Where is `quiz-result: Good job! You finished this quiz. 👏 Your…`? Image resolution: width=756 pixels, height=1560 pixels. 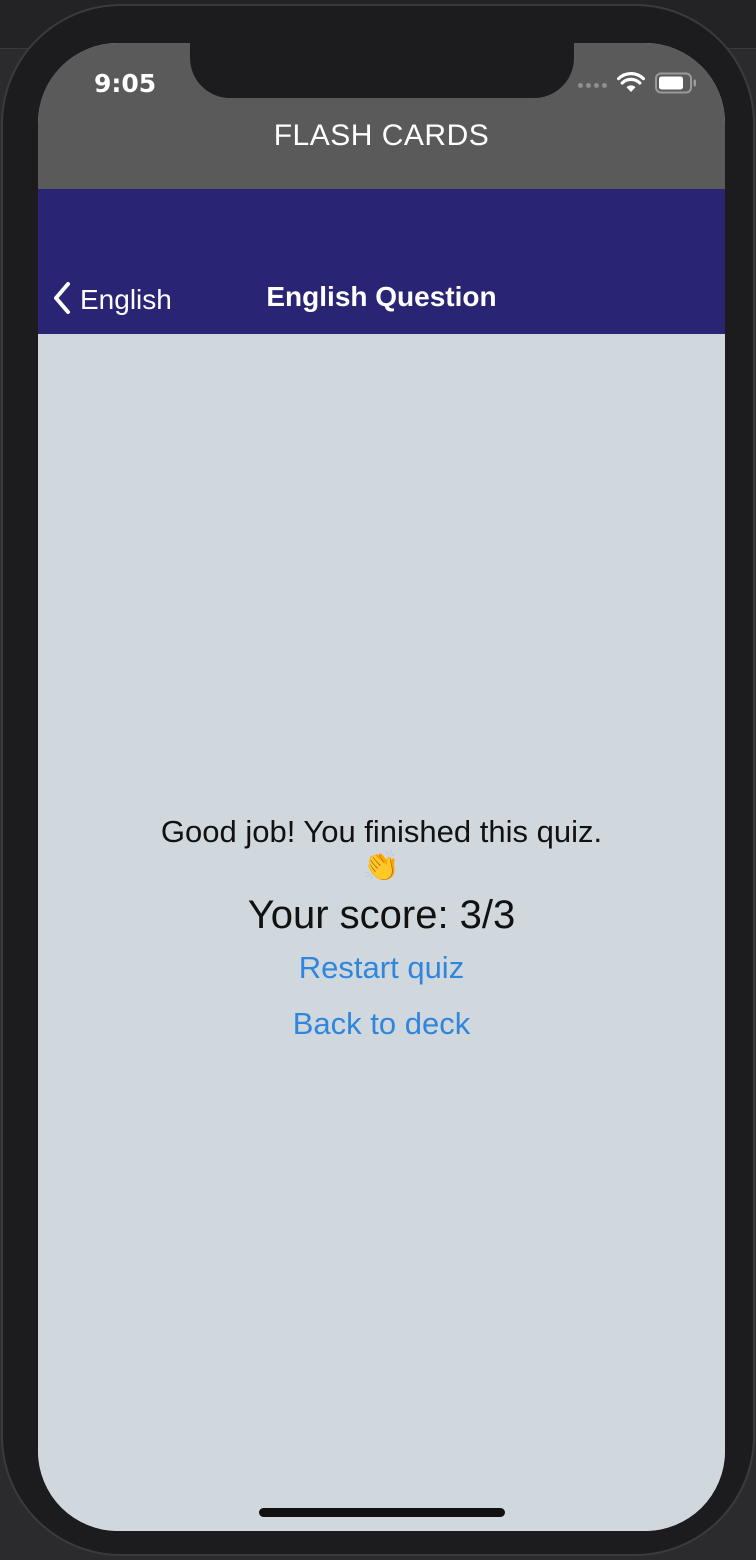 quiz-result: Good job! You finished this quiz. 👏 Your… is located at coordinates (381, 929).